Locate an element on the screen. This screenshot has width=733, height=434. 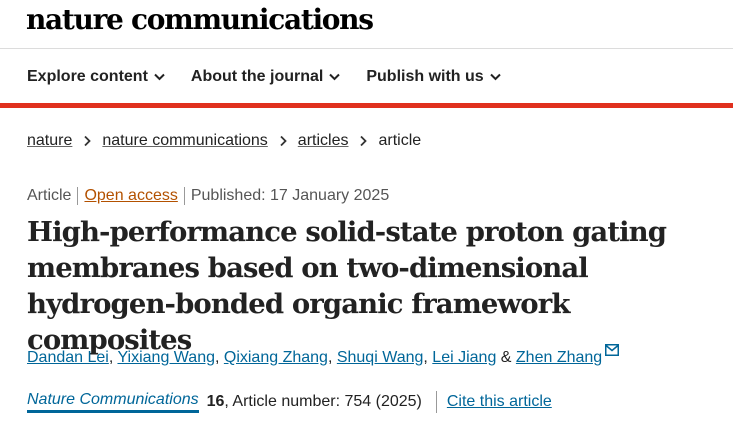
nav-about-journal: About the journal is located at coordinates (265, 77).